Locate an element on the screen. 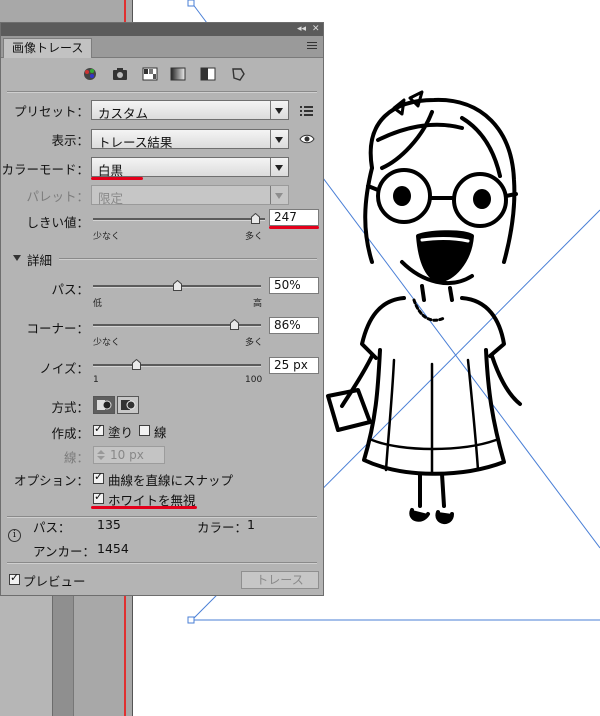 This screenshot has width=600, height=716. abutting-method-button is located at coordinates (104, 405).